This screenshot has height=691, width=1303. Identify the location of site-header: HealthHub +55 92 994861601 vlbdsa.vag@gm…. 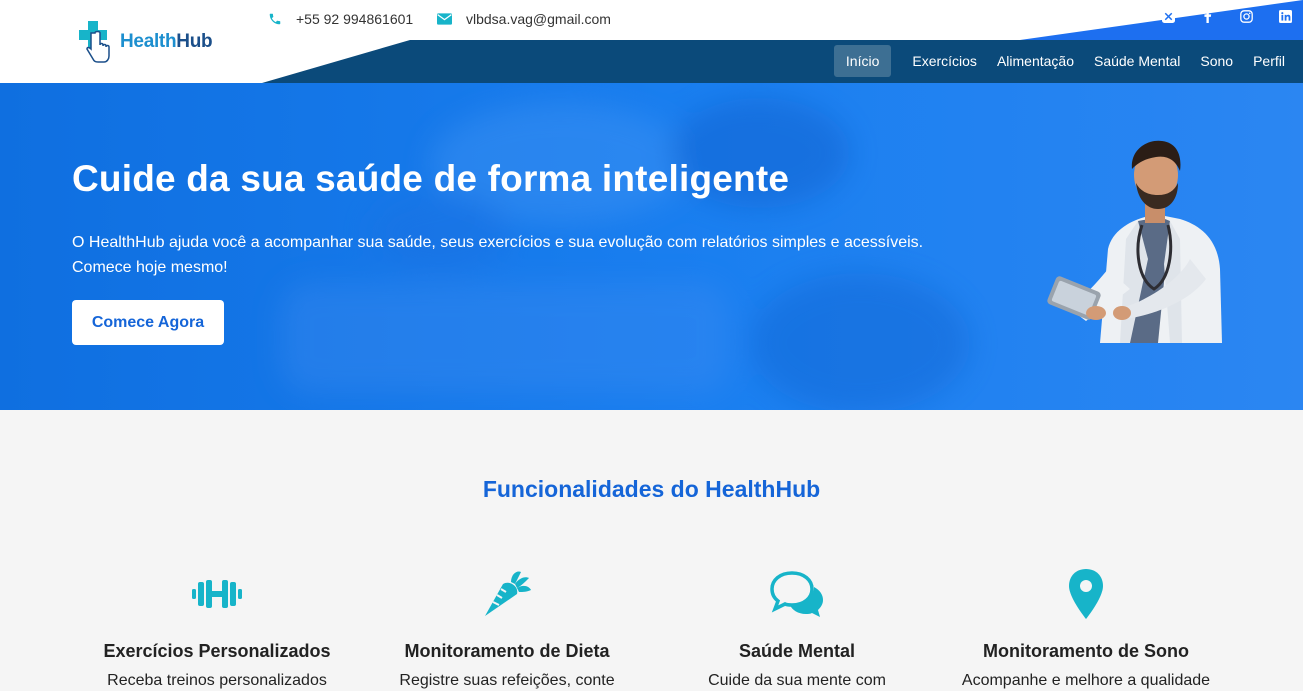
(651, 41).